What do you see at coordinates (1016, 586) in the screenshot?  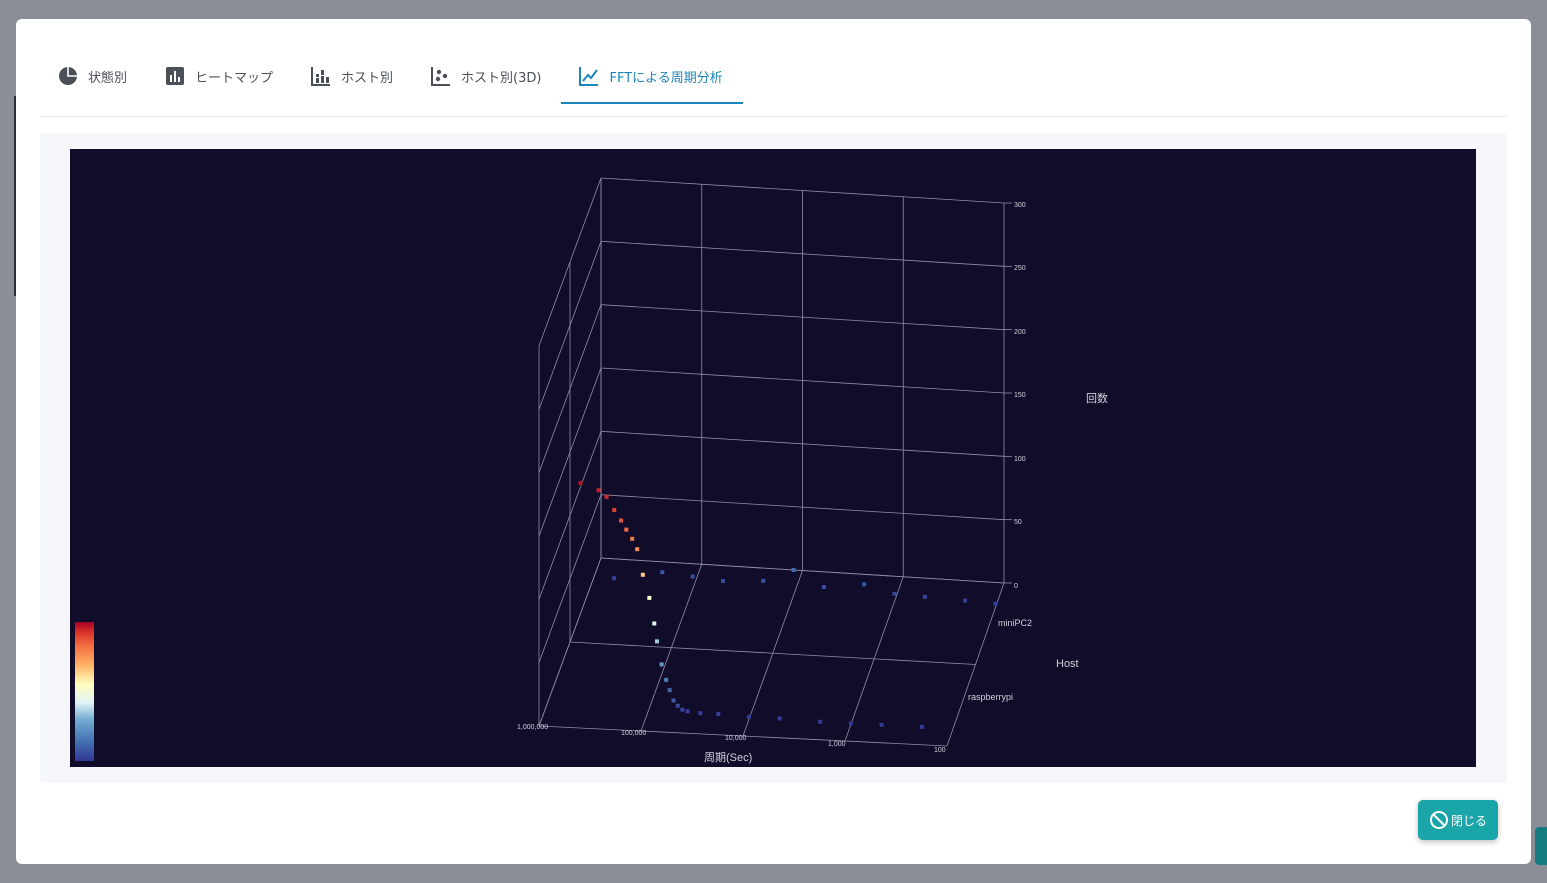 I see `z-tick-label: 0` at bounding box center [1016, 586].